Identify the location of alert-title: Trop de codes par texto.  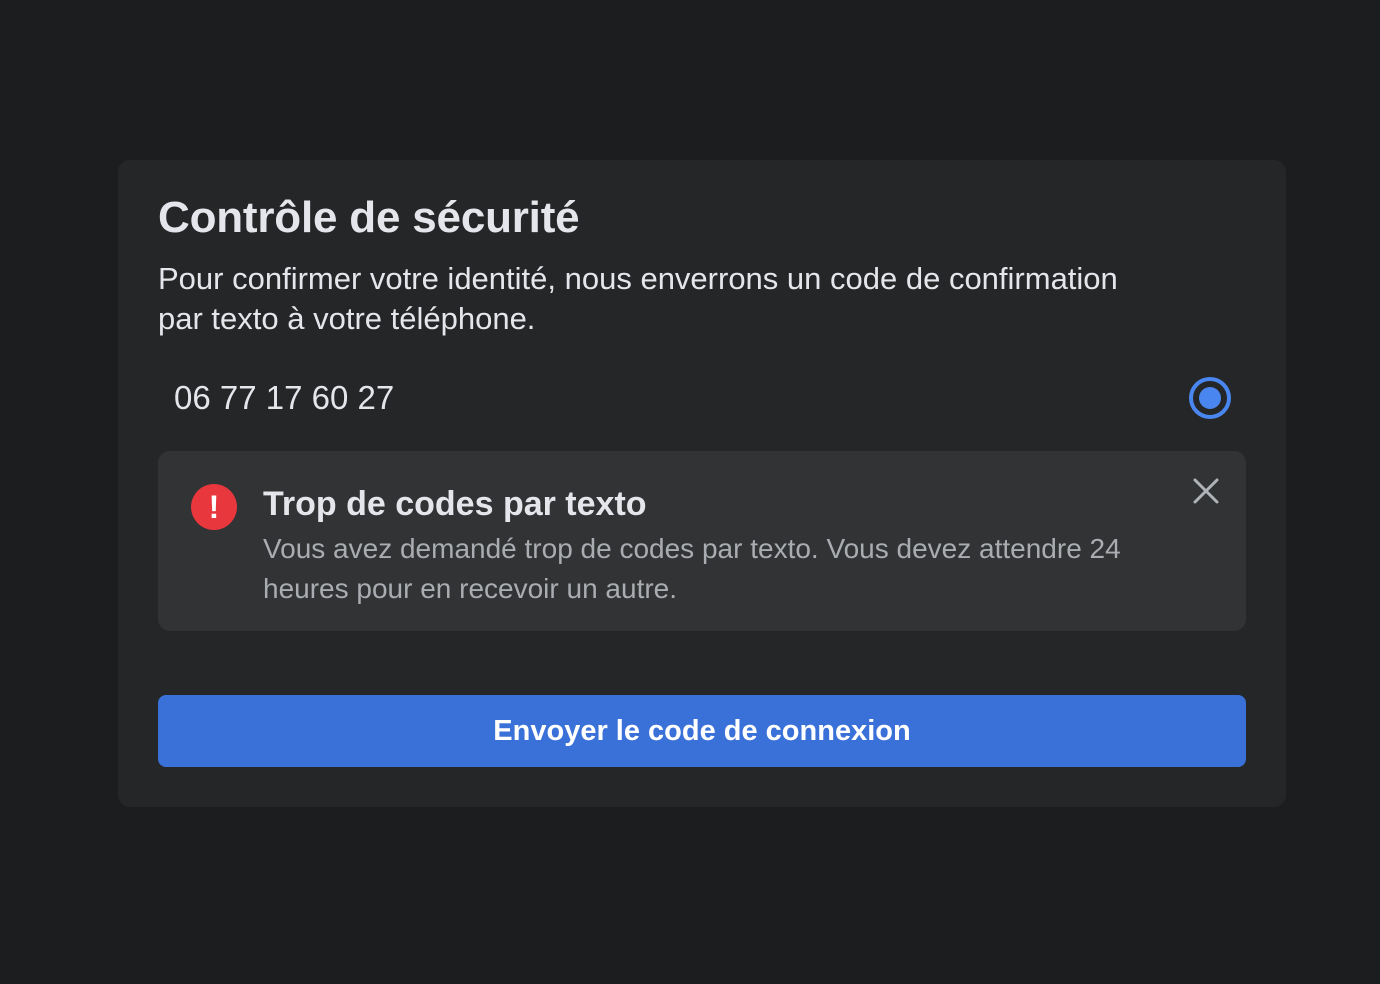
(455, 504).